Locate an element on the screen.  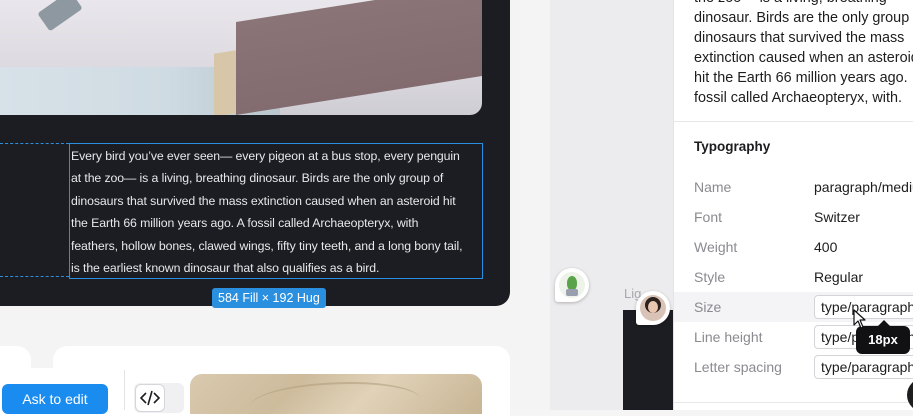
preview-line: hit the Earth 66 million years ago. is located at coordinates (801, 78).